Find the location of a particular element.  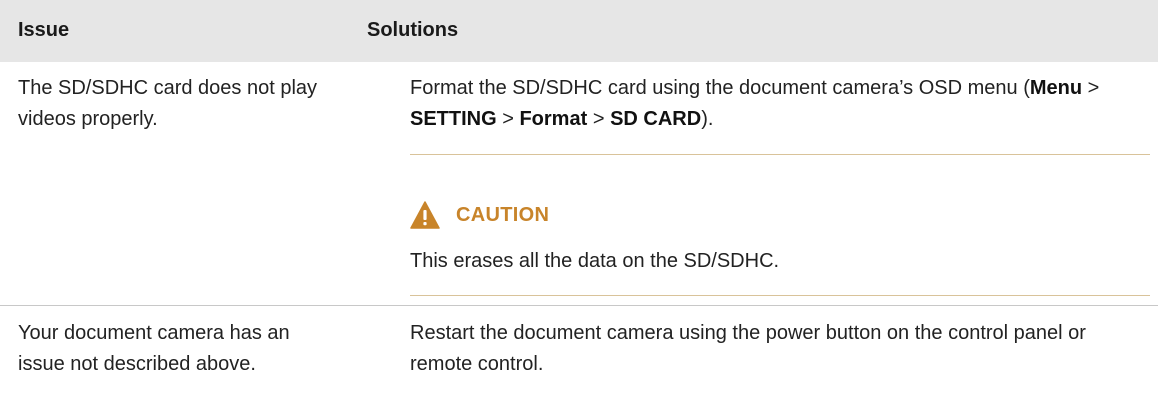

caution-heading: CAUTION is located at coordinates (479, 215).